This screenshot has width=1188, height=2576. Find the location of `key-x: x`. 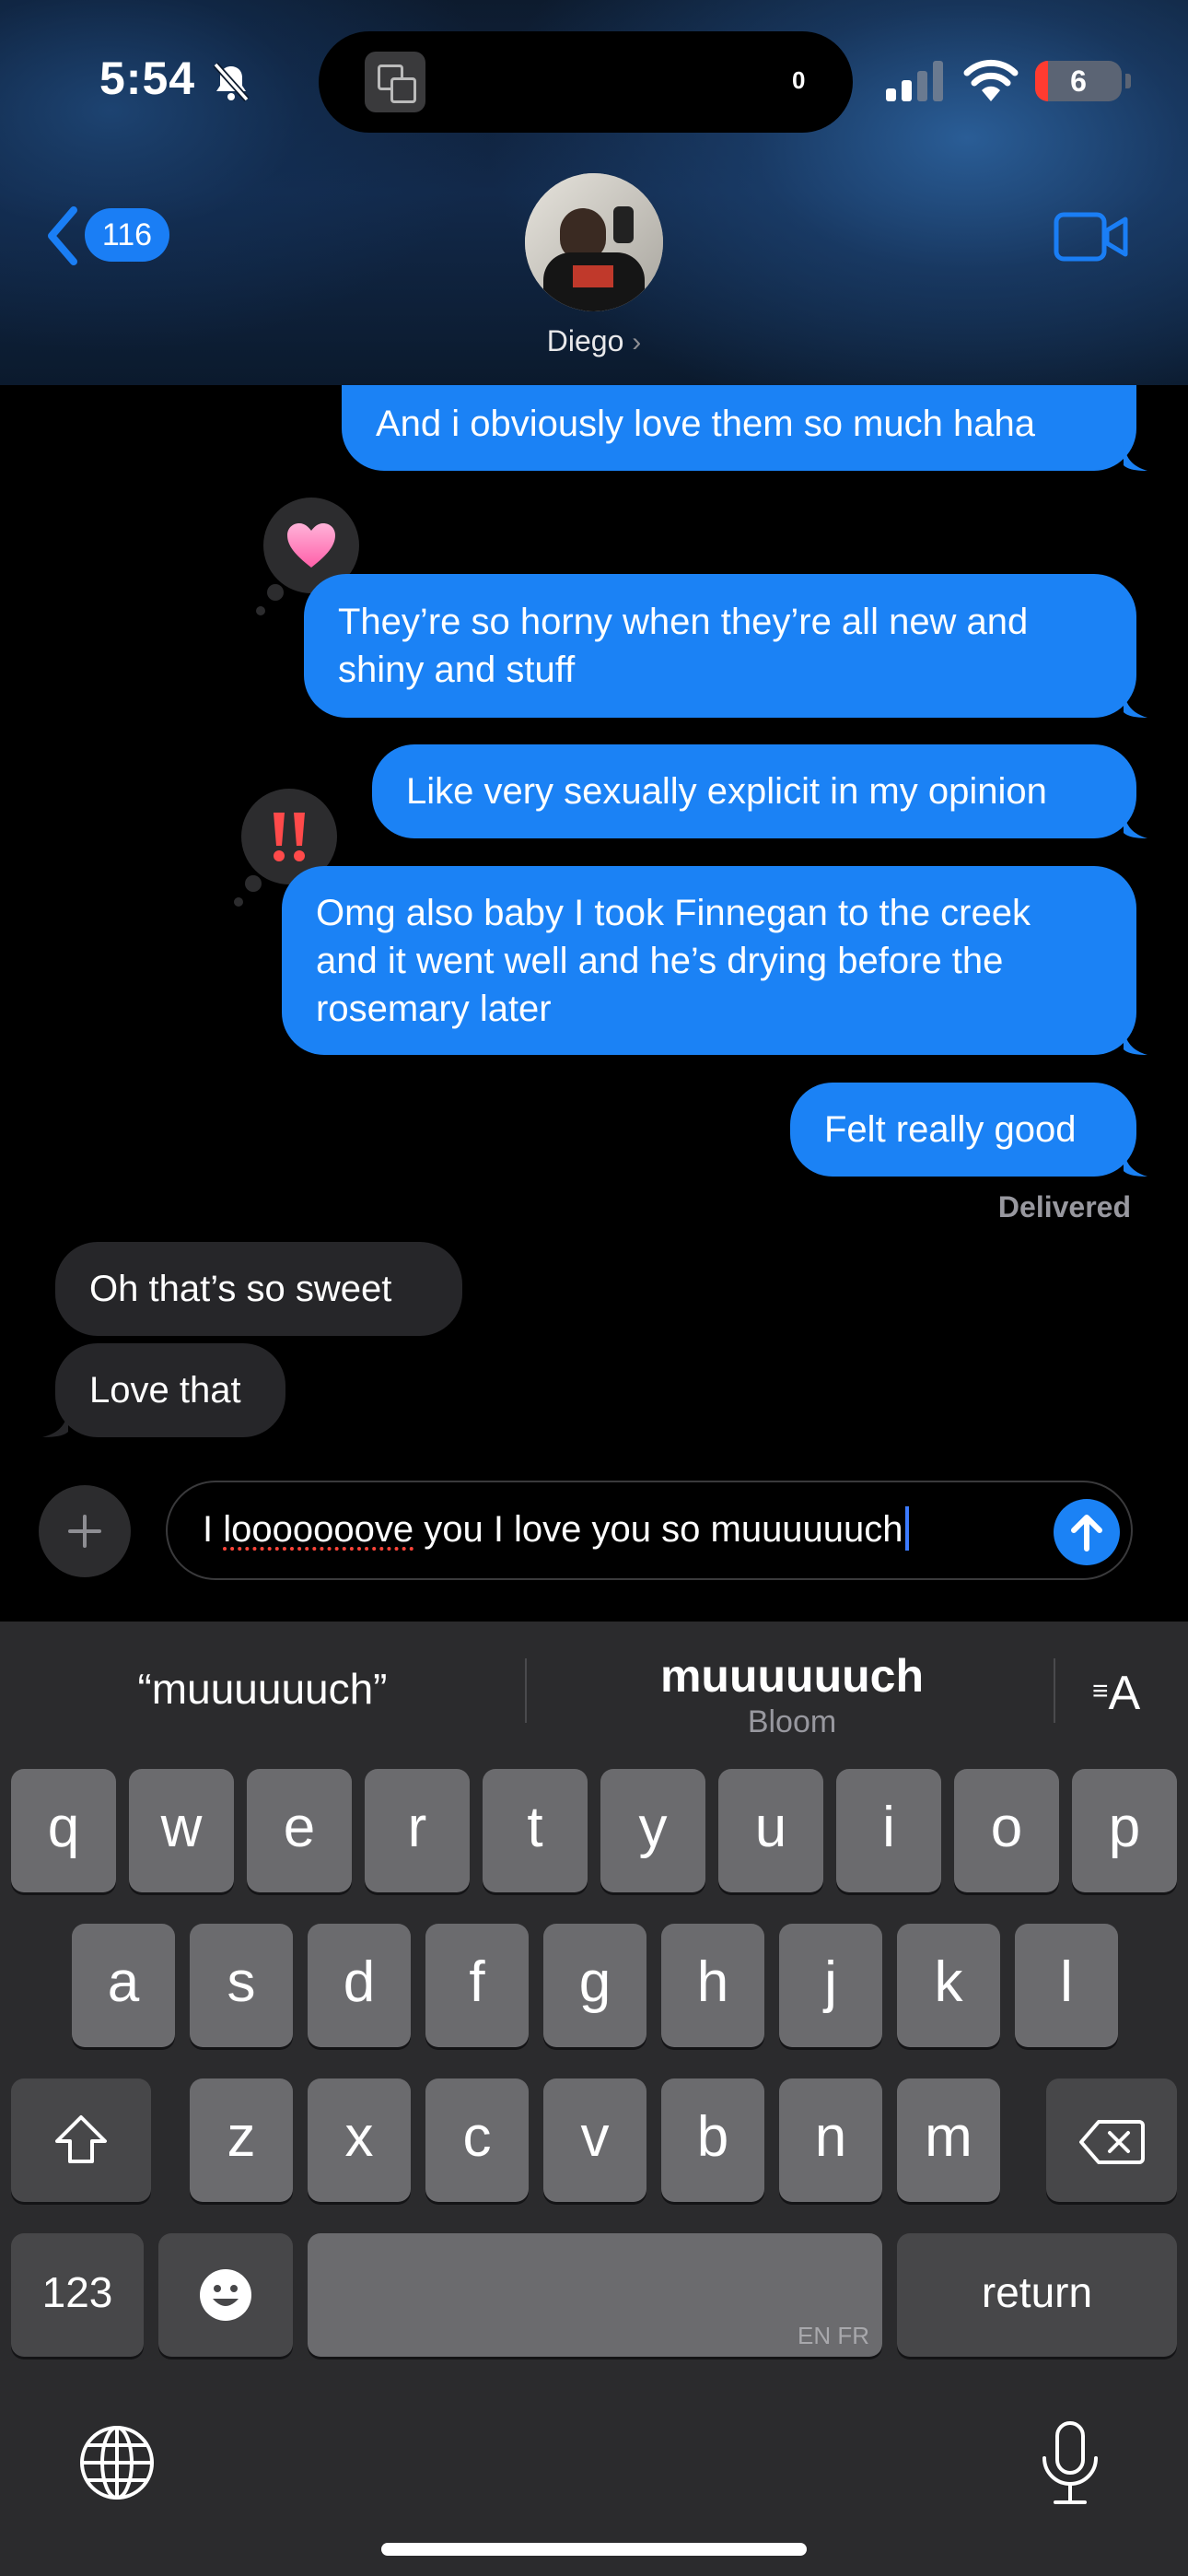

key-x: x is located at coordinates (359, 2140).